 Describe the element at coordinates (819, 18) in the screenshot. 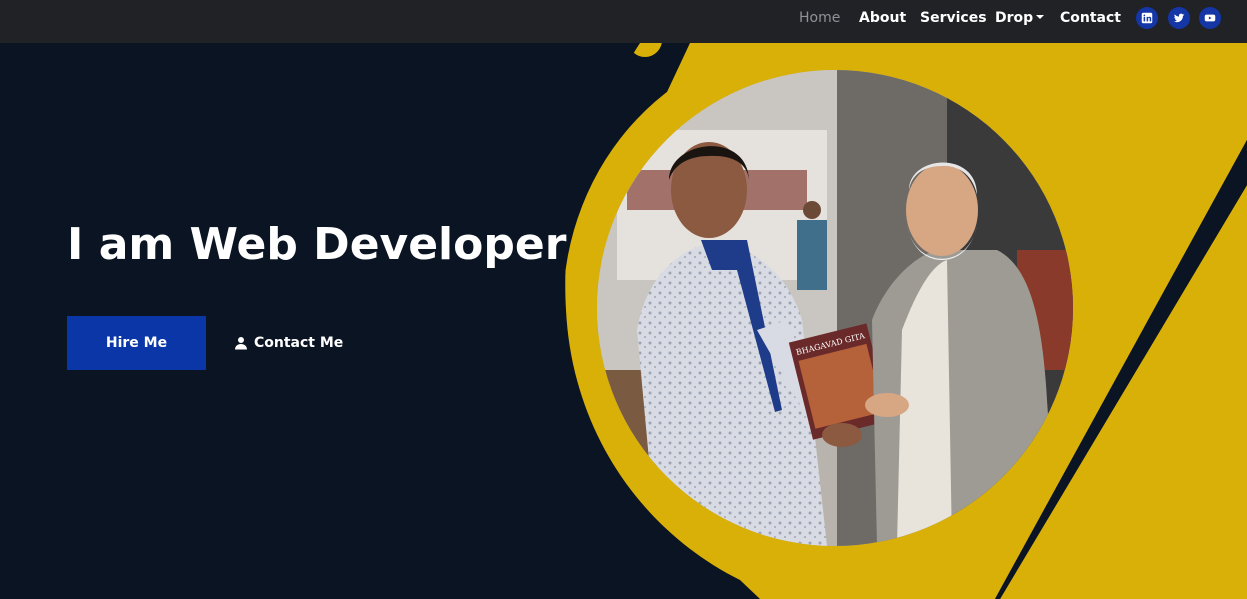

I see `nav-home-link: Home` at that location.